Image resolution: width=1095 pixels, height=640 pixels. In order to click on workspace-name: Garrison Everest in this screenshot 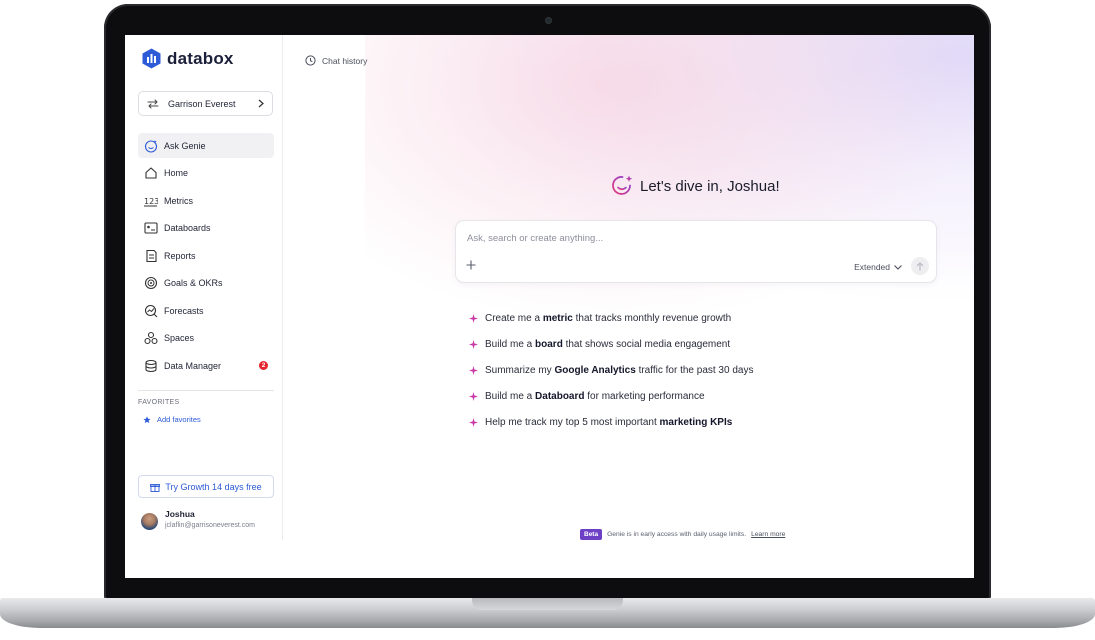, I will do `click(202, 103)`.